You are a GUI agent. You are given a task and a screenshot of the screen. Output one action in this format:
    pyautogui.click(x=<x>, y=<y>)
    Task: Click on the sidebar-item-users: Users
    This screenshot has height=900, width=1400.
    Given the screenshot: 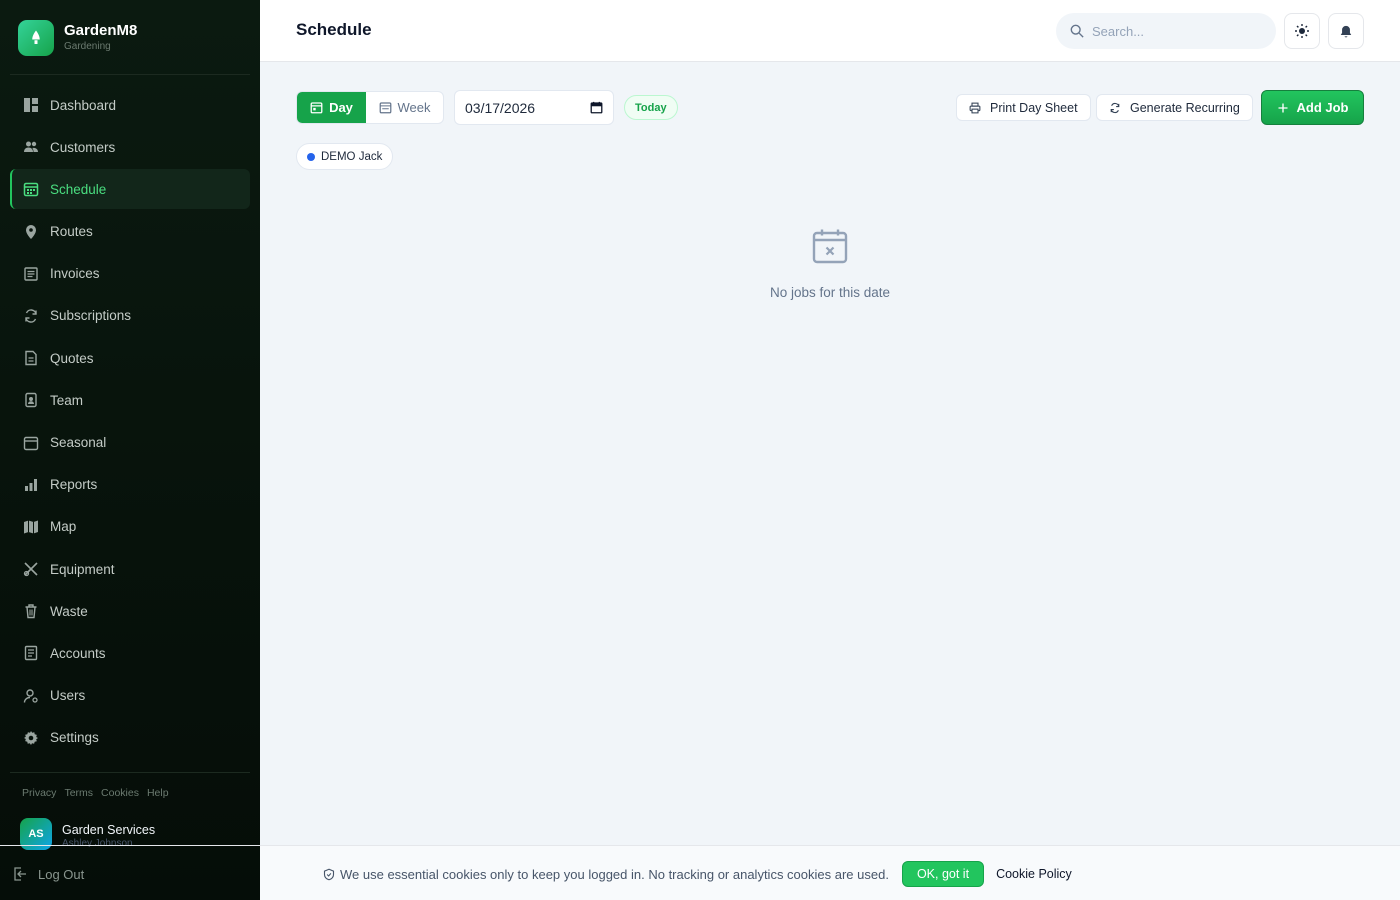 What is the action you would take?
    pyautogui.click(x=130, y=696)
    